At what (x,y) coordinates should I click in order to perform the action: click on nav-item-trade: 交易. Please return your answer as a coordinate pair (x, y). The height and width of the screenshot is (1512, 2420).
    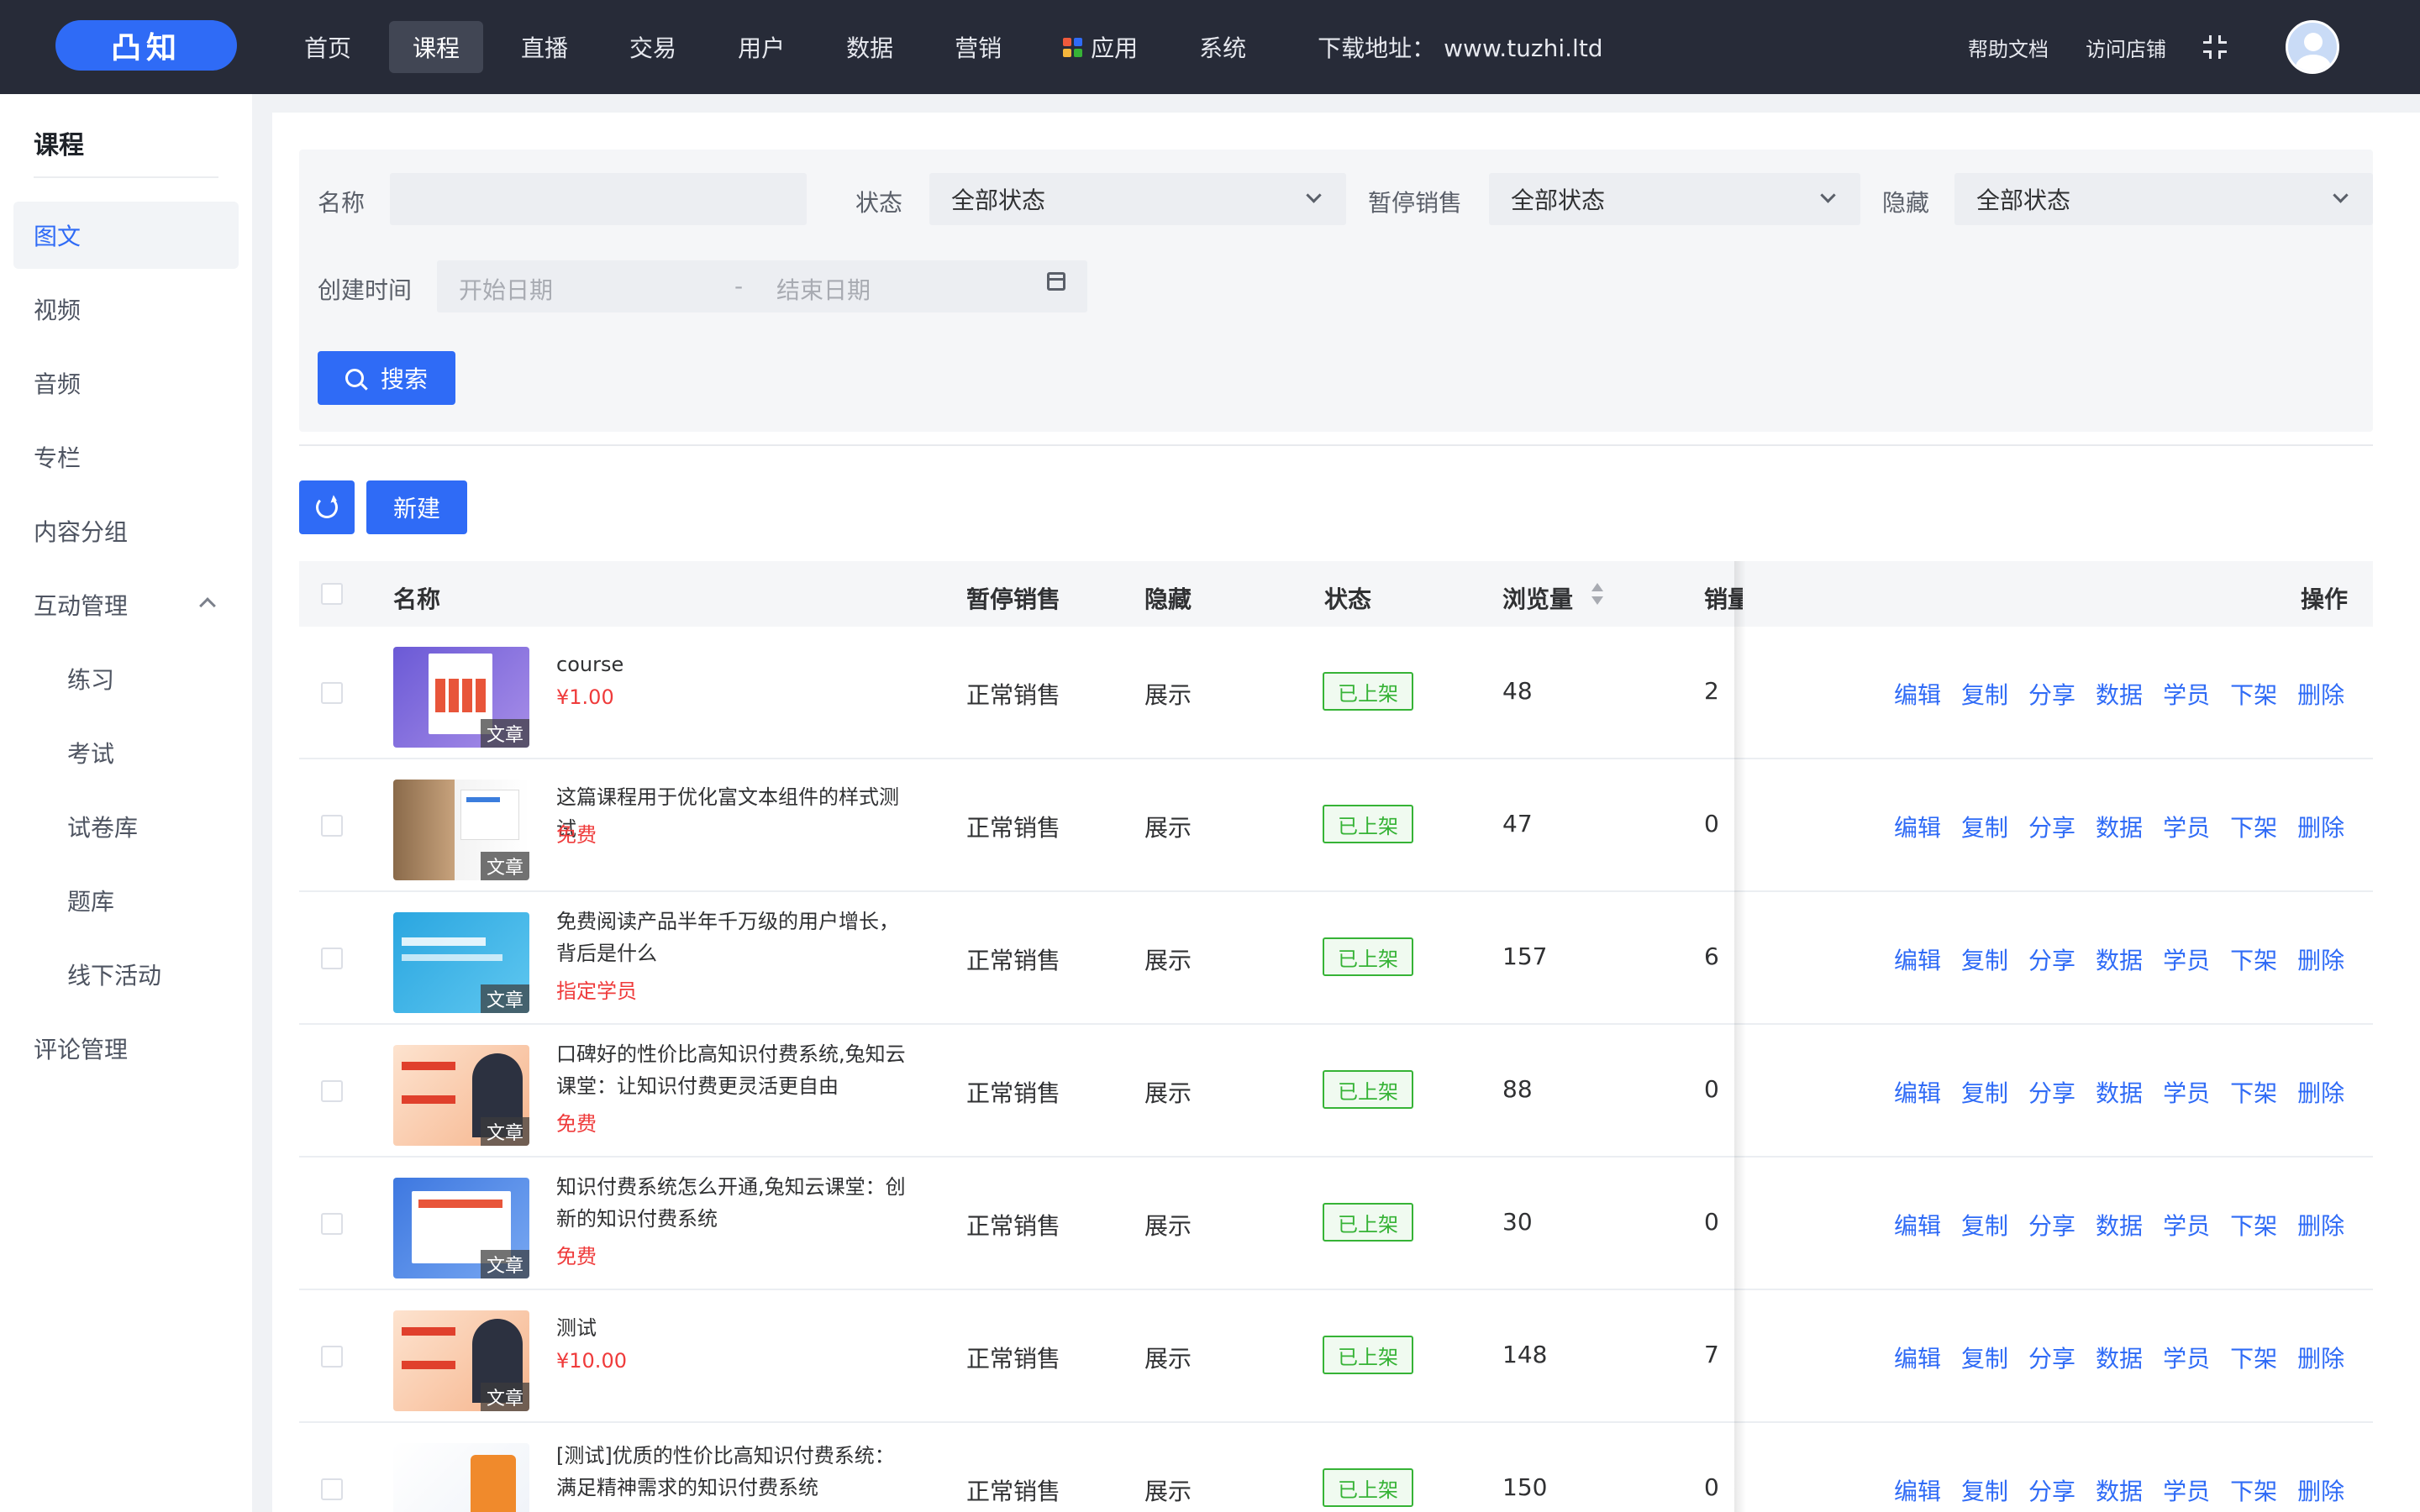
    Looking at the image, I should click on (653, 47).